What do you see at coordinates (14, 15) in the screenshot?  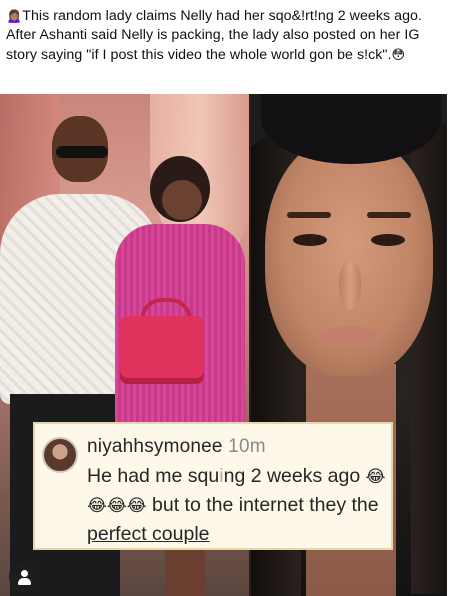 I see `caption-emoji: 🙍🏽‍♀️` at bounding box center [14, 15].